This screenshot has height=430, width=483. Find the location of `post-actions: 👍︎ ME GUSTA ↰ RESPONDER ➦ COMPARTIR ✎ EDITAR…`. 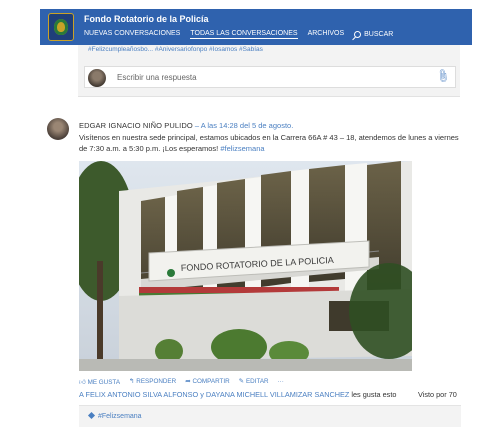

post-actions: 👍︎ ME GUSTA ↰ RESPONDER ➦ COMPARTIR ✎ EDITAR… is located at coordinates (181, 382).